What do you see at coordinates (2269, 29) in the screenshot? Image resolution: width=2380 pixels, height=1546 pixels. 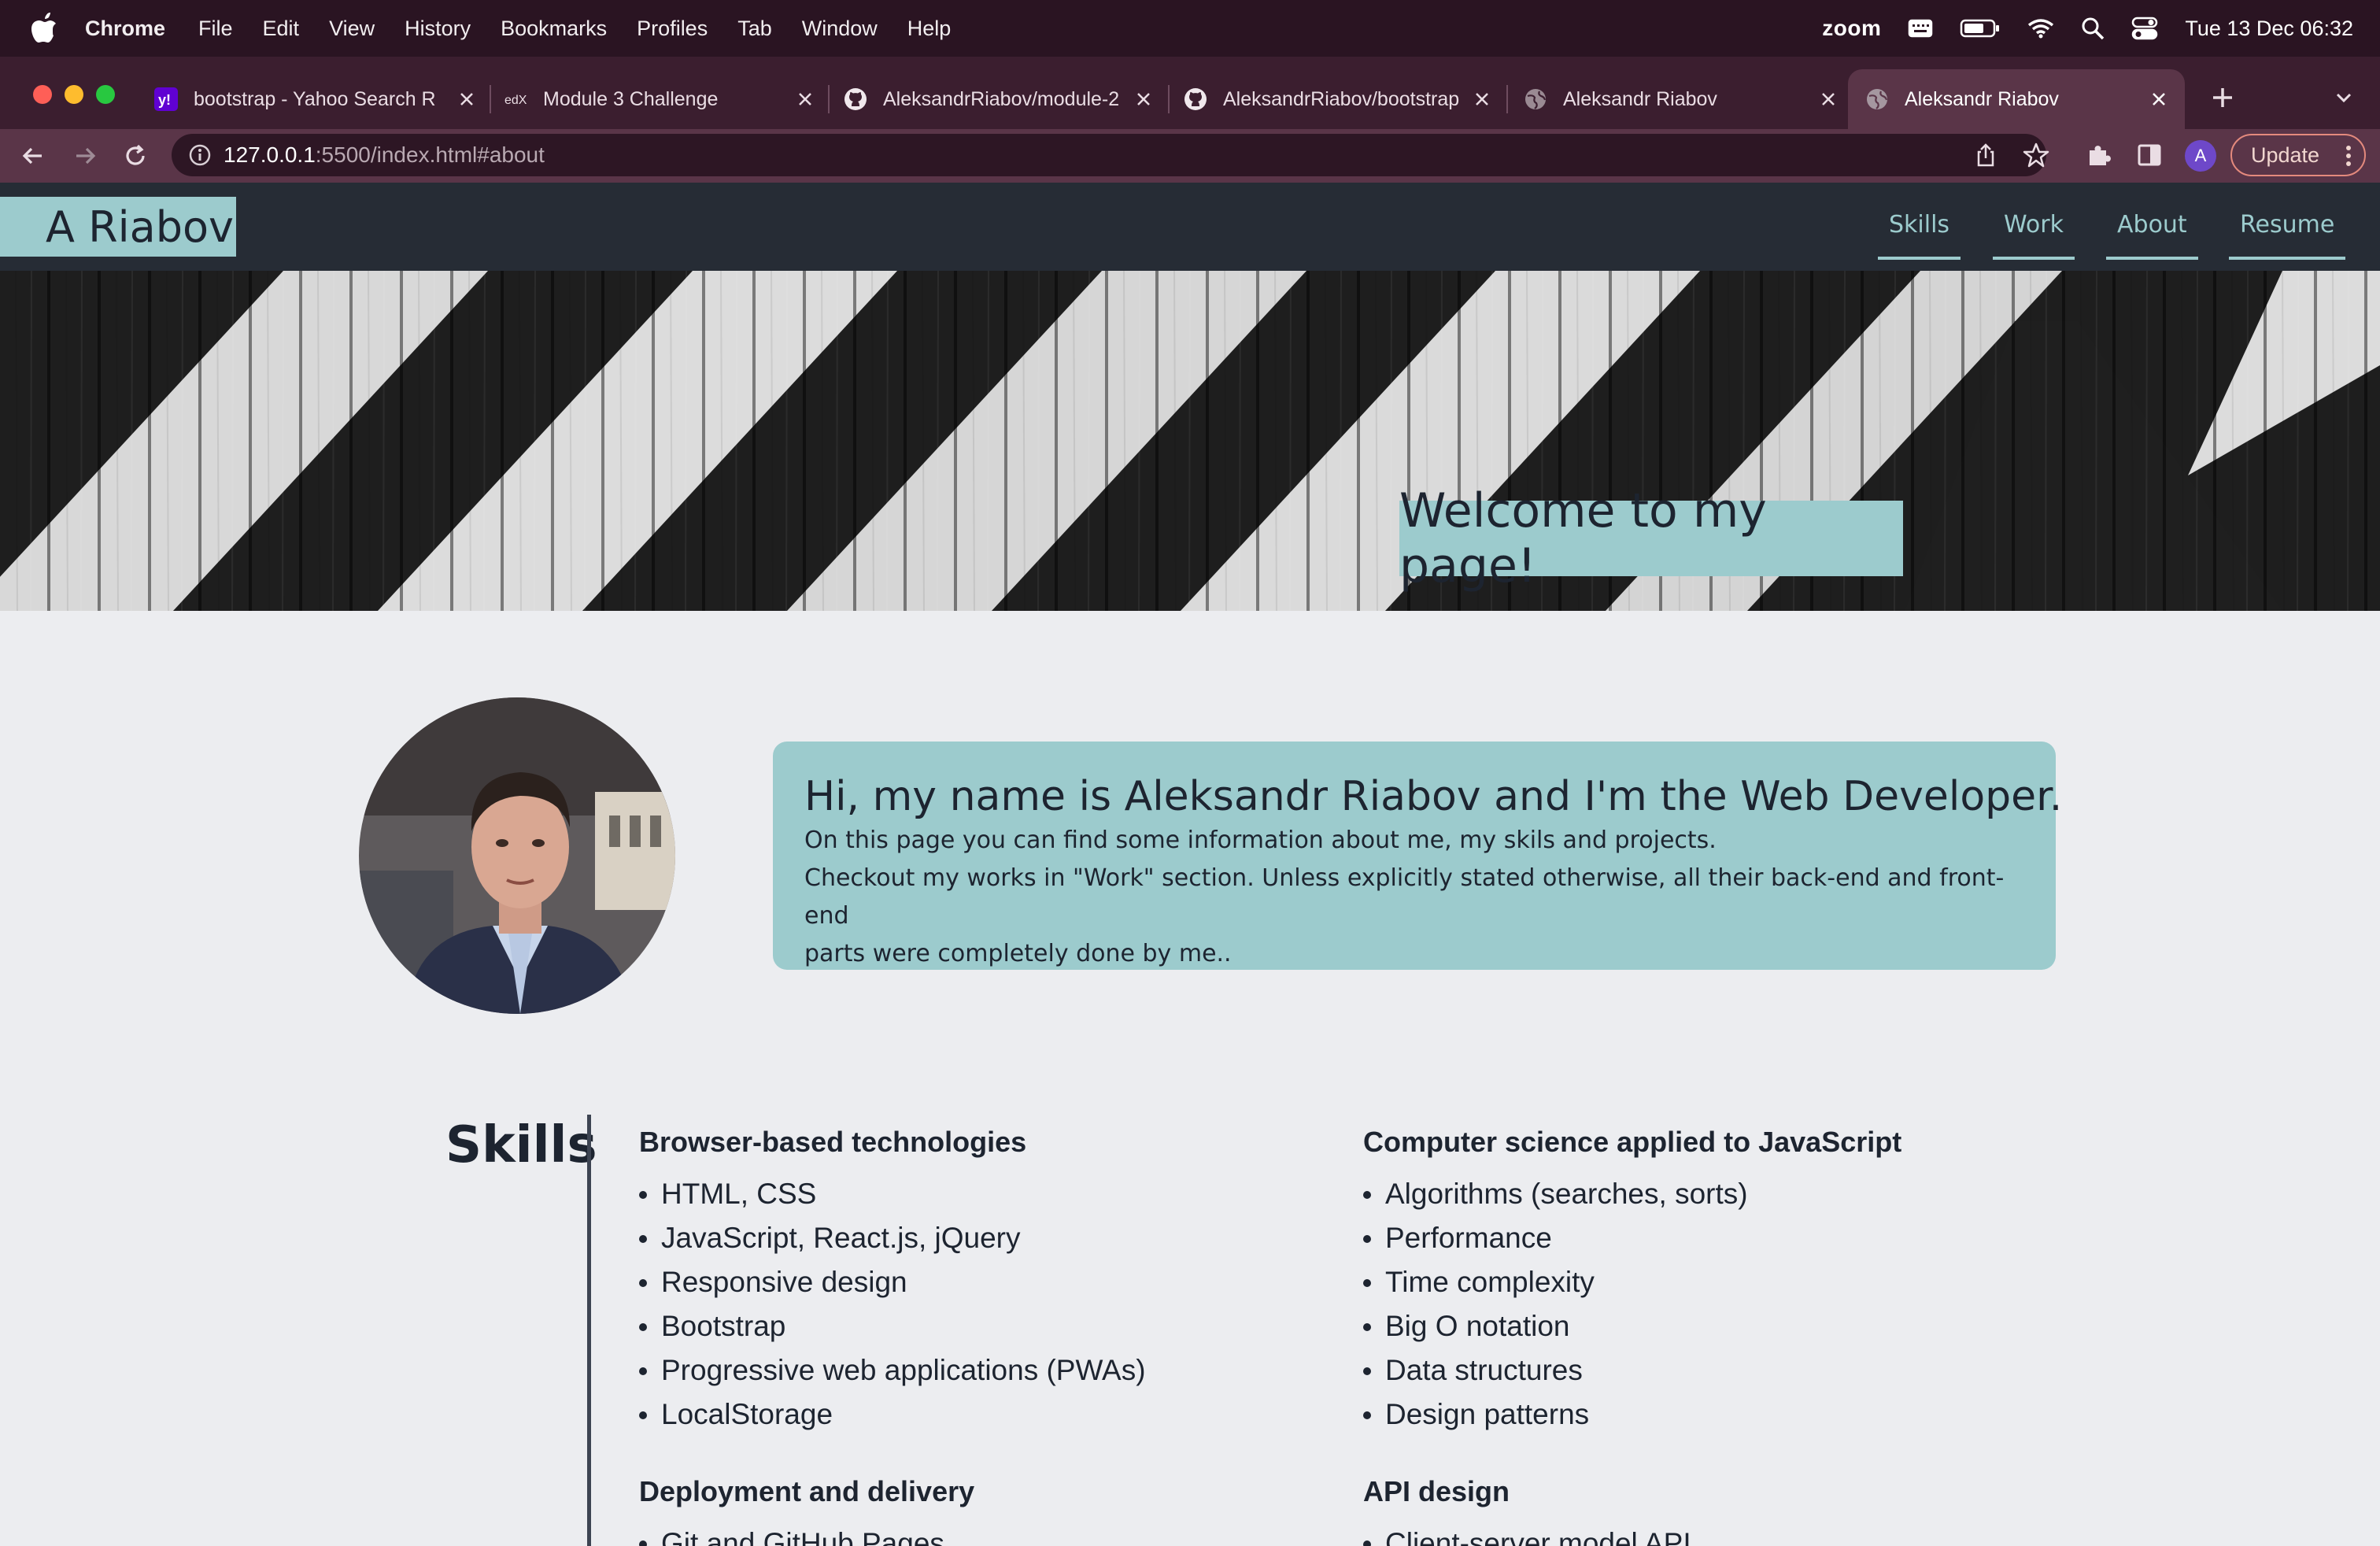 I see `menubar-clock: Tue 13 Dec 06:32` at bounding box center [2269, 29].